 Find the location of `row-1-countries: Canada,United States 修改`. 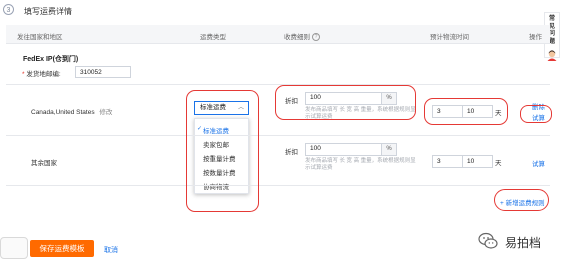

row-1-countries: Canada,United States 修改 is located at coordinates (71, 111).